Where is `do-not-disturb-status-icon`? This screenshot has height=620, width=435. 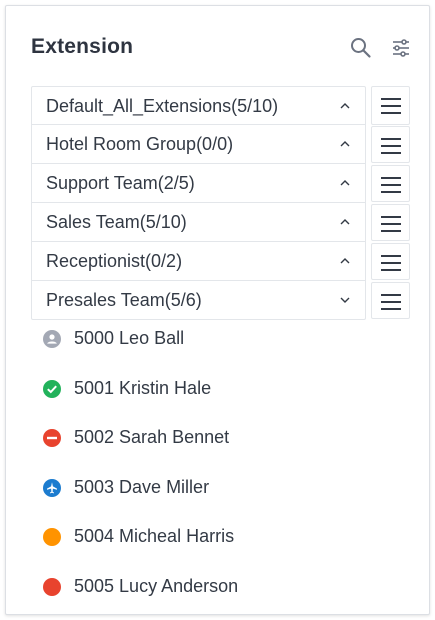
do-not-disturb-status-icon is located at coordinates (52, 438).